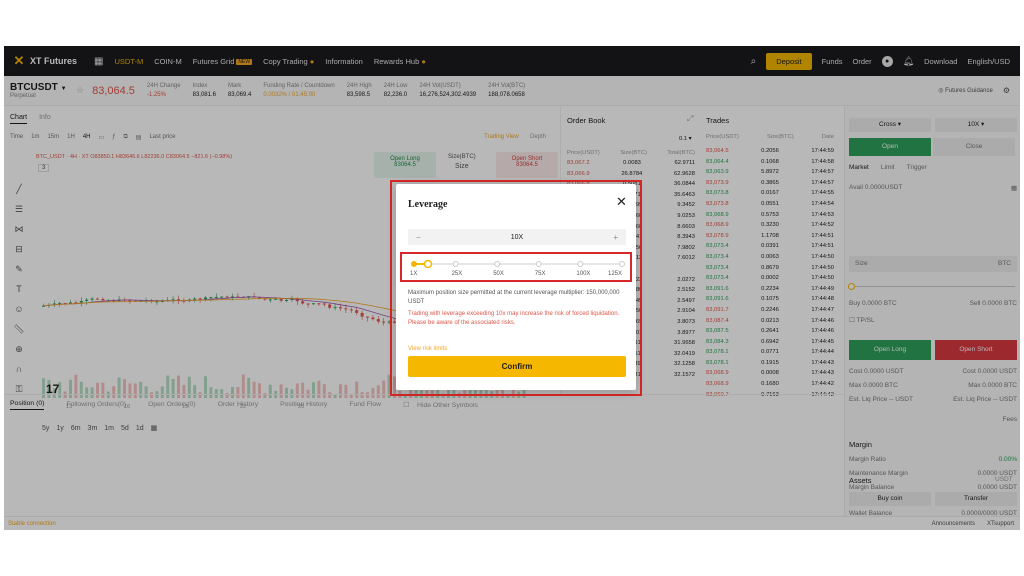 The height and width of the screenshot is (576, 1024). I want to click on modal-title: Leverage, so click(428, 204).